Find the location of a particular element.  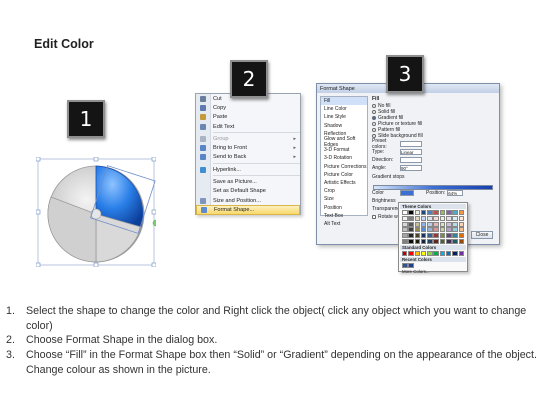

category-alt-text: Alt Text is located at coordinates (344, 224).